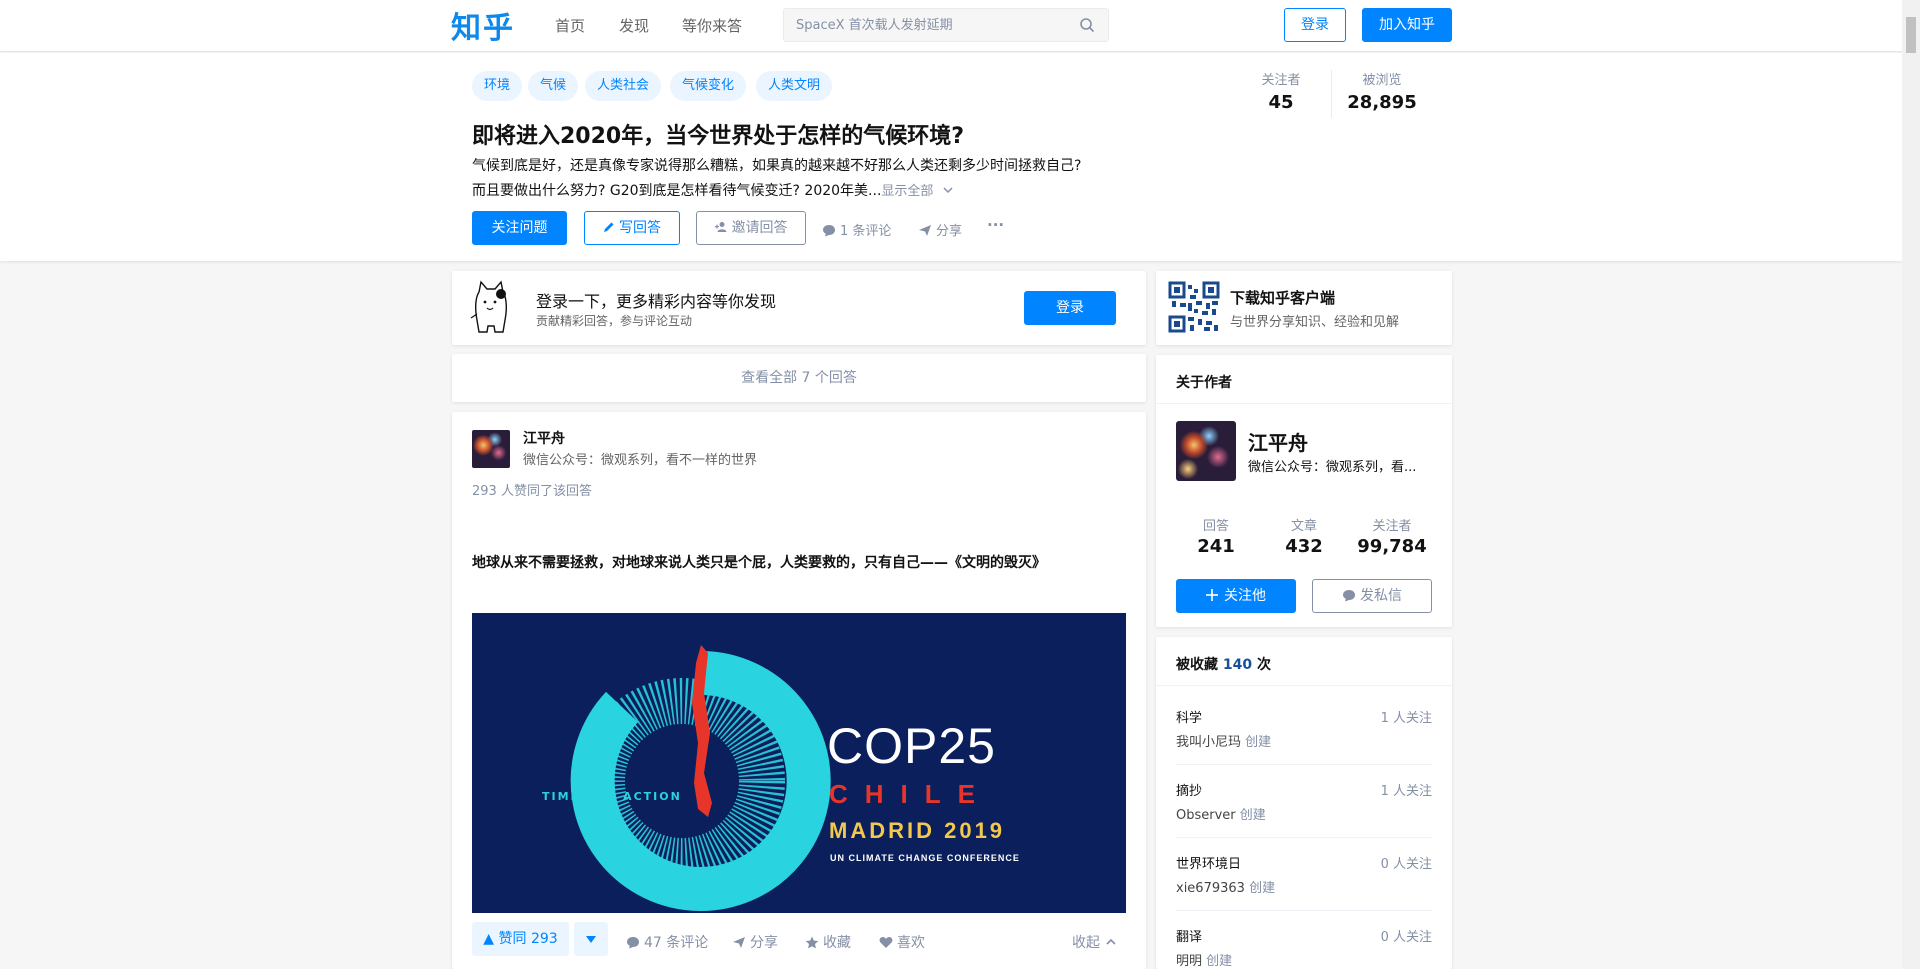 The width and height of the screenshot is (1920, 969). Describe the element at coordinates (925, 858) in the screenshot. I see `image-sub-text: UN CLIMATE CHANGE CONFERENCE` at that location.